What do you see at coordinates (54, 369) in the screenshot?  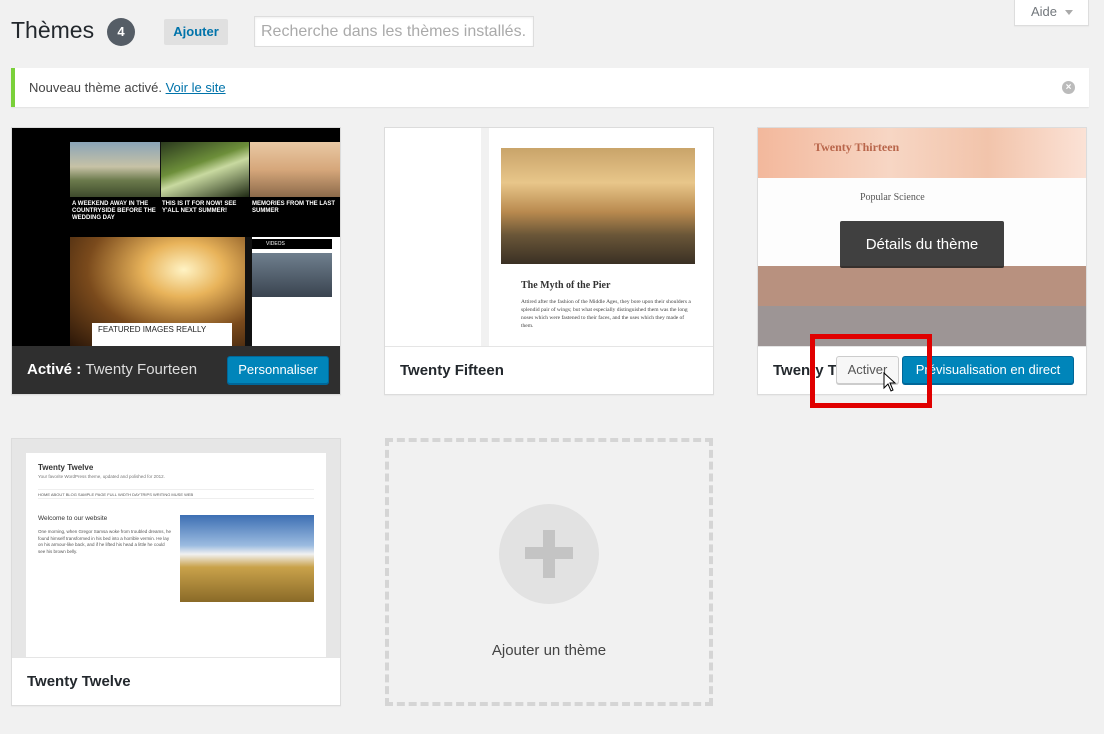 I see `active-prefix: Activé :` at bounding box center [54, 369].